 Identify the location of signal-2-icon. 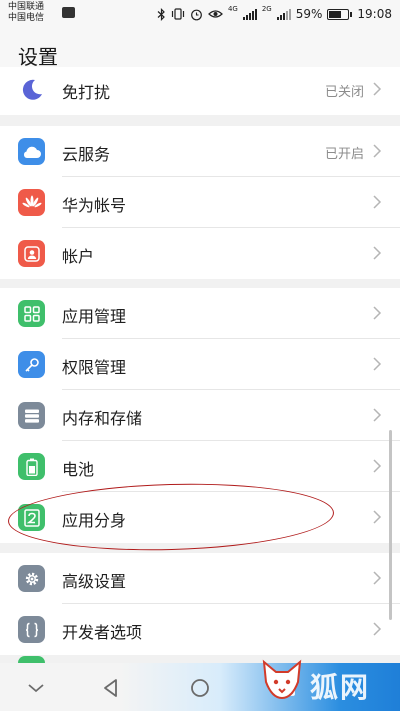
(283, 14).